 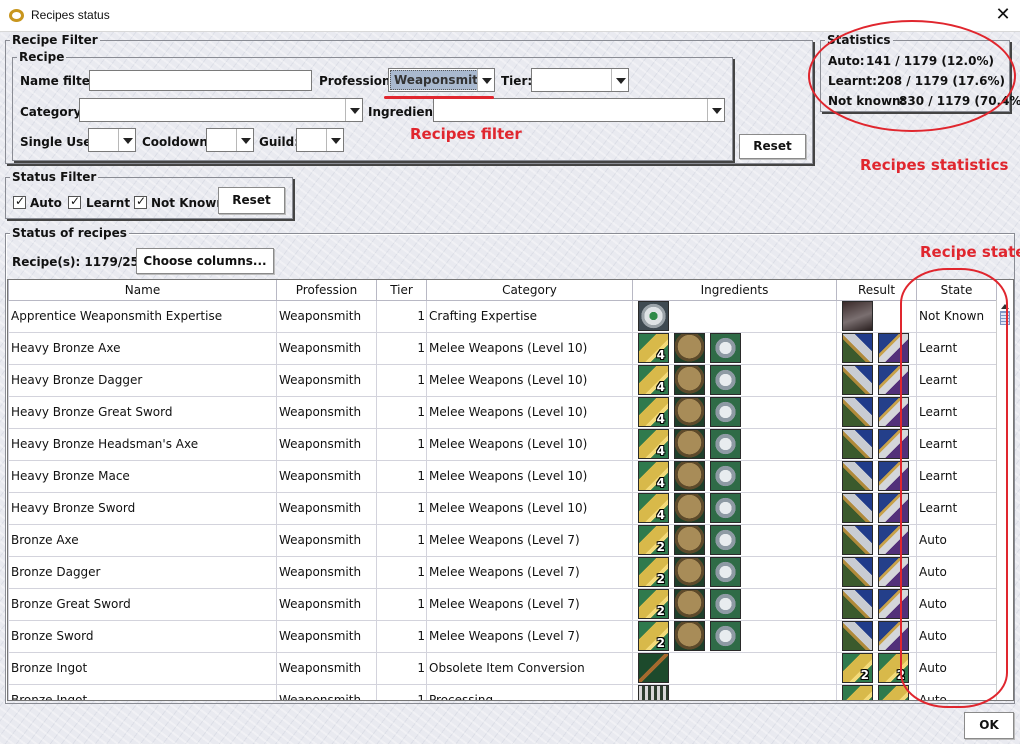 I want to click on learnt-checkbox, so click(x=74, y=201).